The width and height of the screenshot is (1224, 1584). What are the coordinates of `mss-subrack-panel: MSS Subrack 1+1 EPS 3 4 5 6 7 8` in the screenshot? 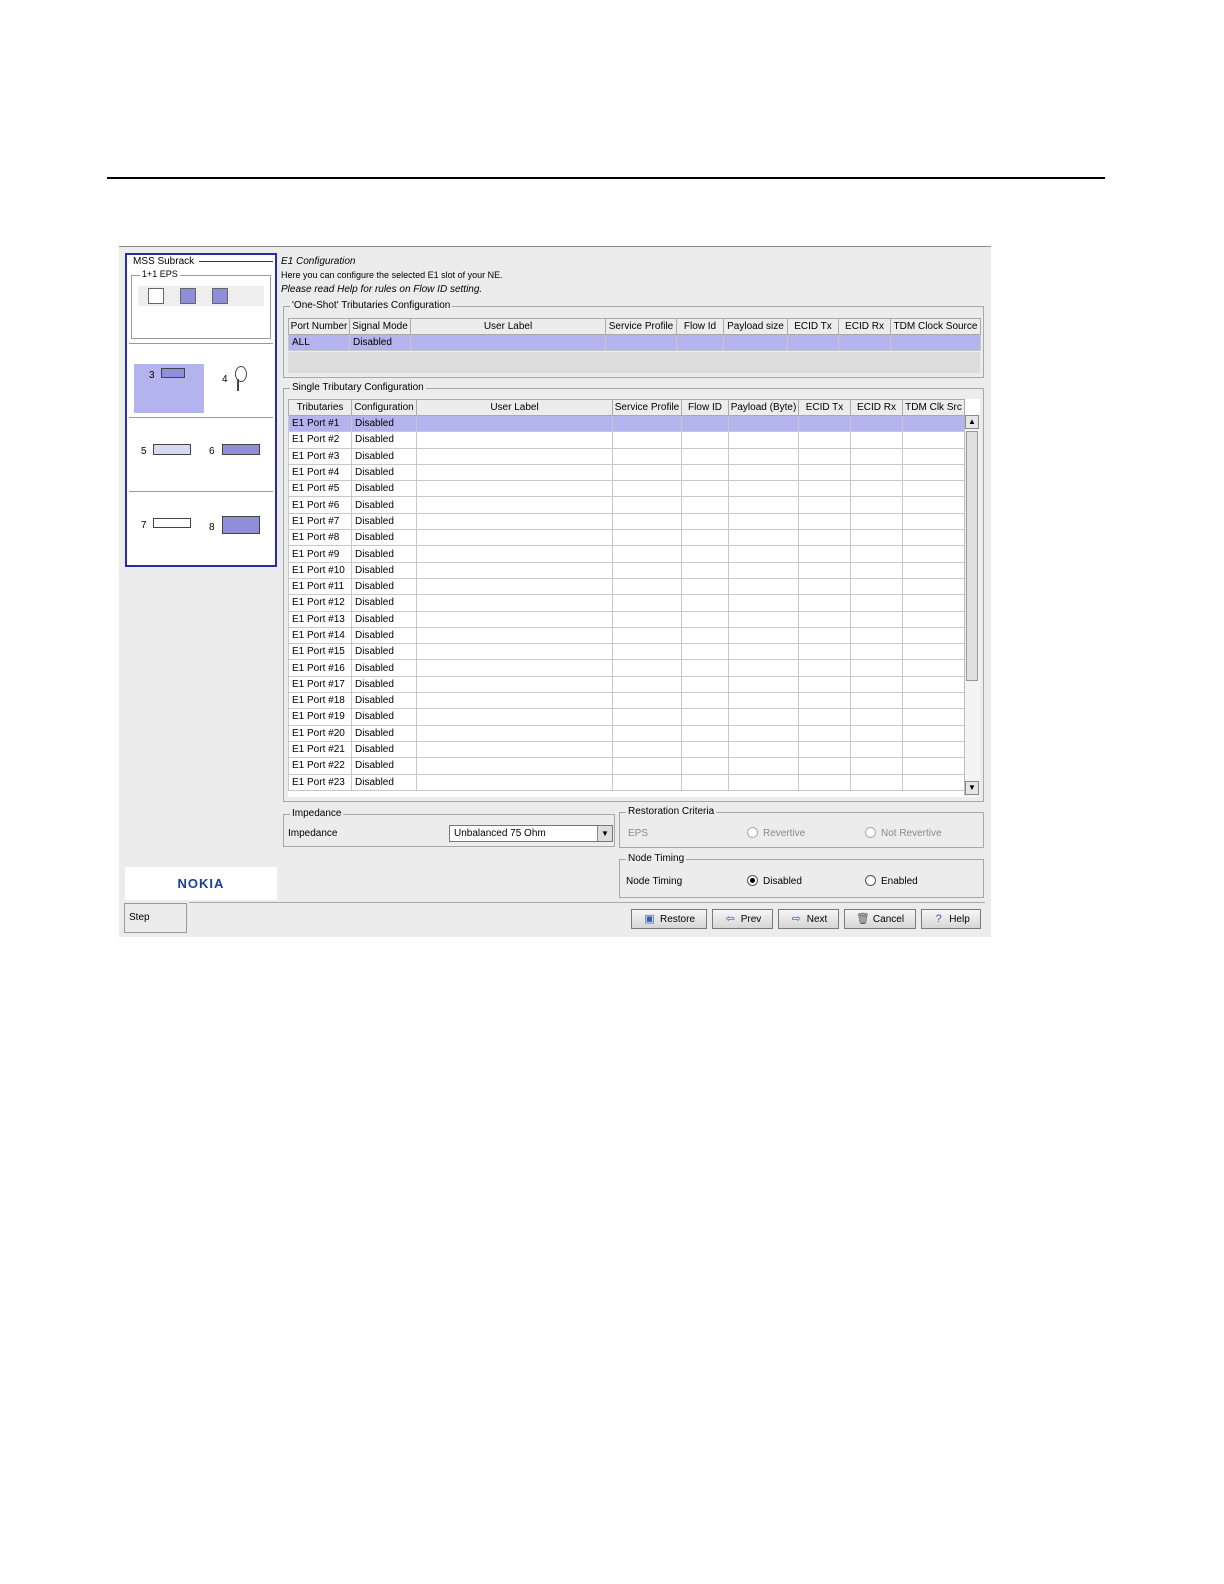 It's located at (201, 410).